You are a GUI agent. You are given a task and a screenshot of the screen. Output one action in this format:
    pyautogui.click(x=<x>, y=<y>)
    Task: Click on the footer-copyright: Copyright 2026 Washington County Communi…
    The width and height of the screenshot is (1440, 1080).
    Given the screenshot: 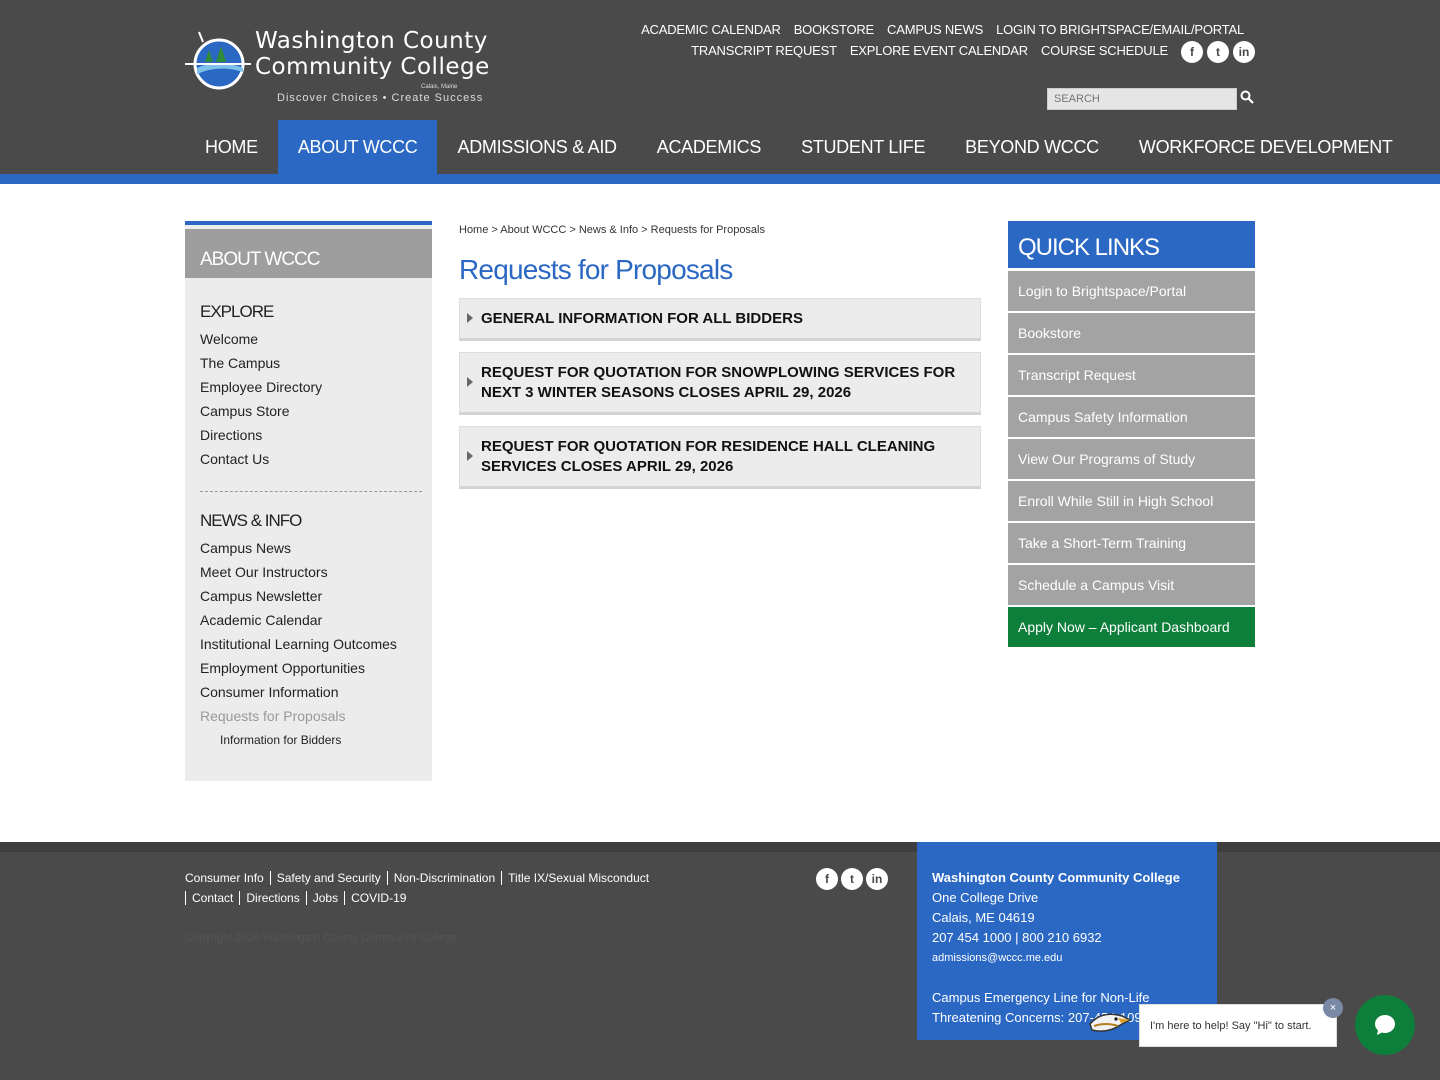 What is the action you would take?
    pyautogui.click(x=321, y=938)
    